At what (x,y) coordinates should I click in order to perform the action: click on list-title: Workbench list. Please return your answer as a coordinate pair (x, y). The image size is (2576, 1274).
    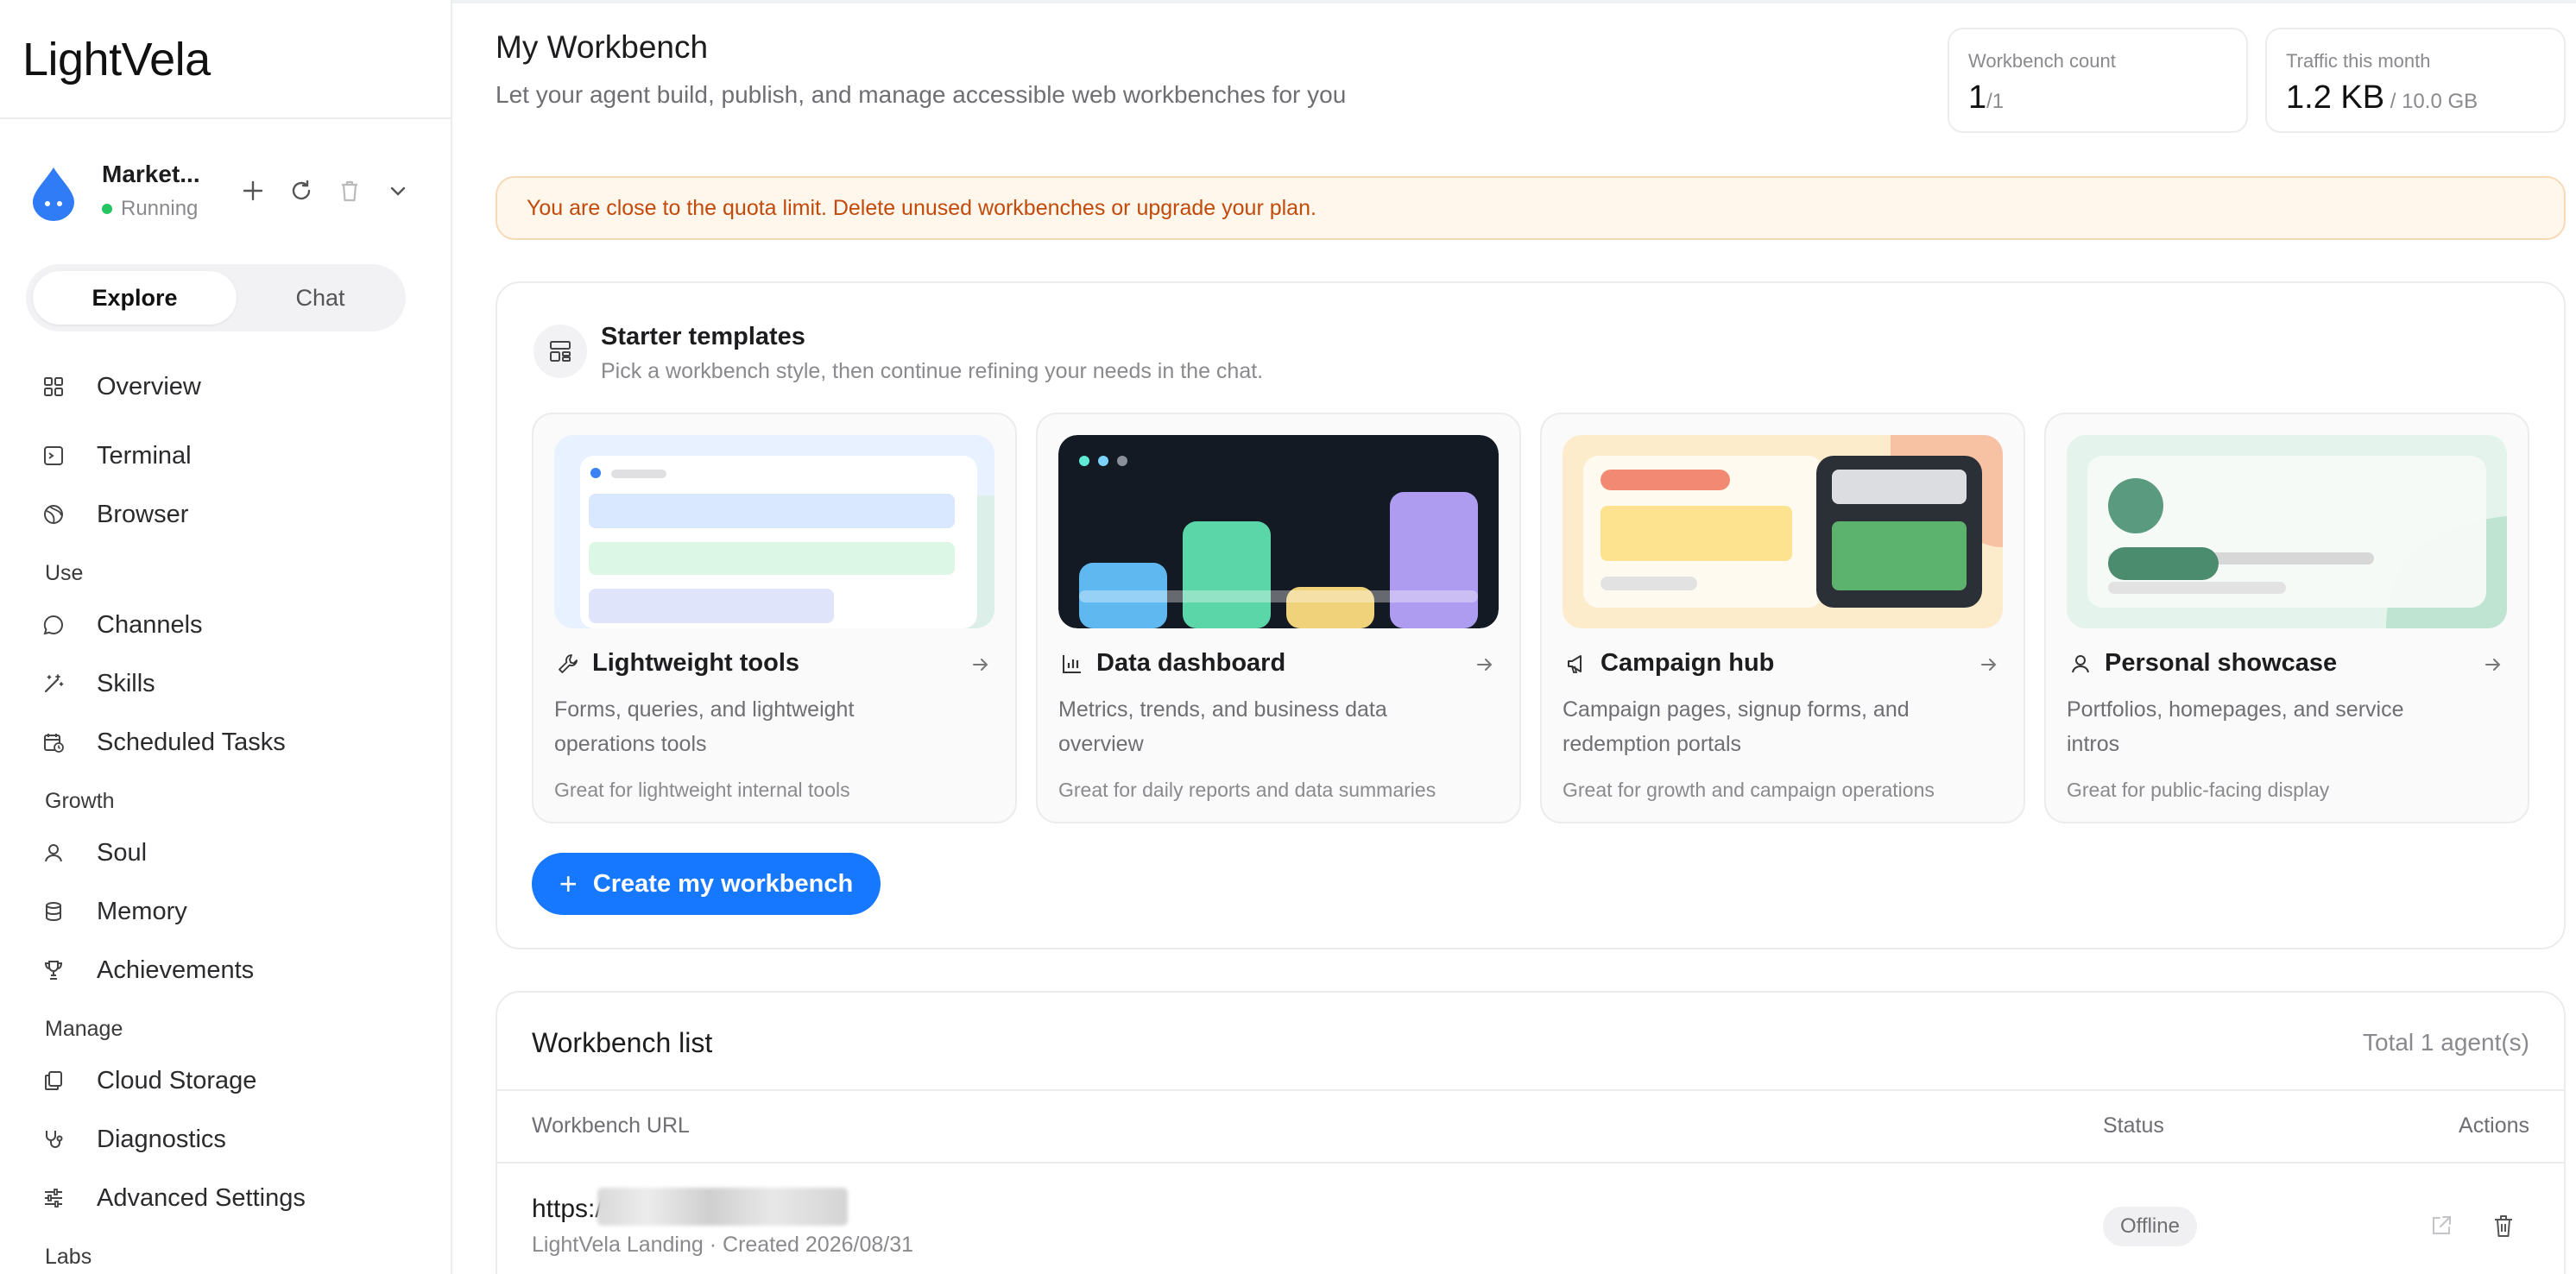
    Looking at the image, I should click on (622, 1042).